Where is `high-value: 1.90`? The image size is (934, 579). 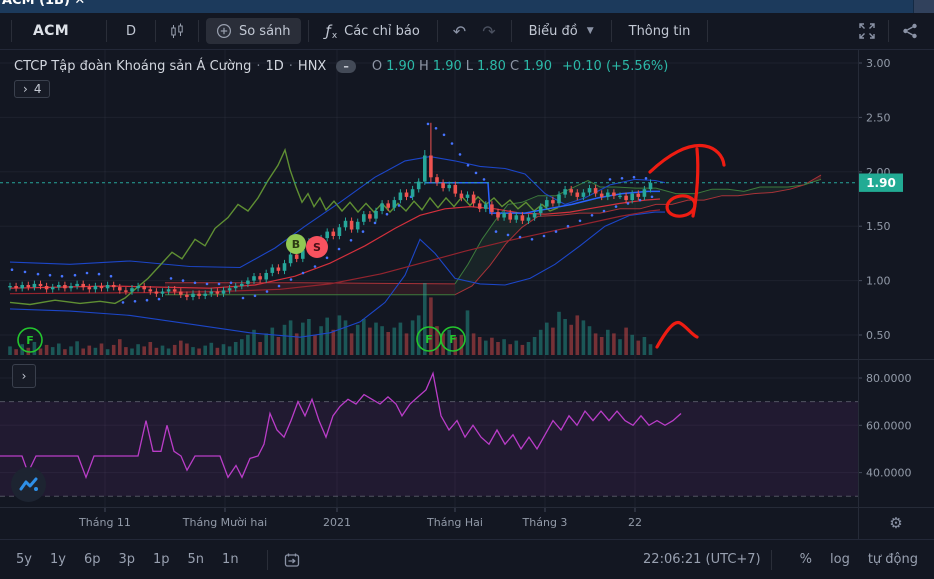
high-value: 1.90 is located at coordinates (447, 66).